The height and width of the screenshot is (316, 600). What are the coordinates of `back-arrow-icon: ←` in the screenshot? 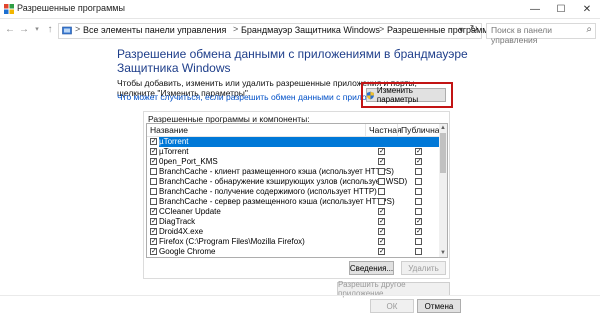 It's located at (10, 30).